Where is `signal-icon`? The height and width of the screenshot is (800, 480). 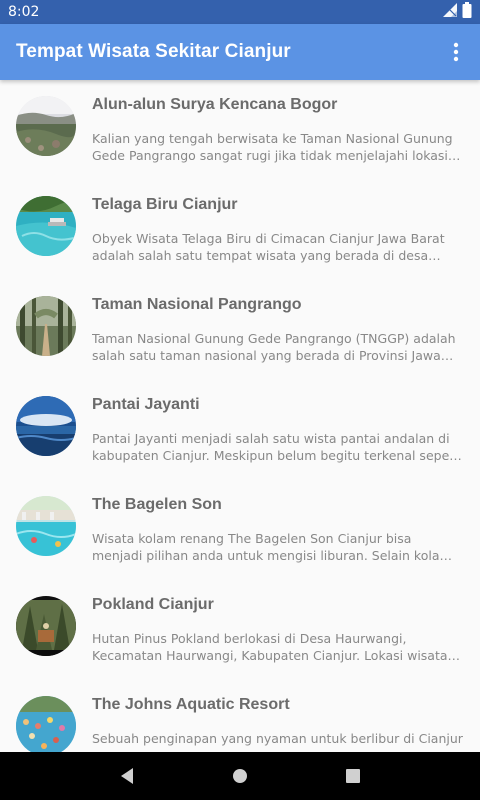 signal-icon is located at coordinates (450, 12).